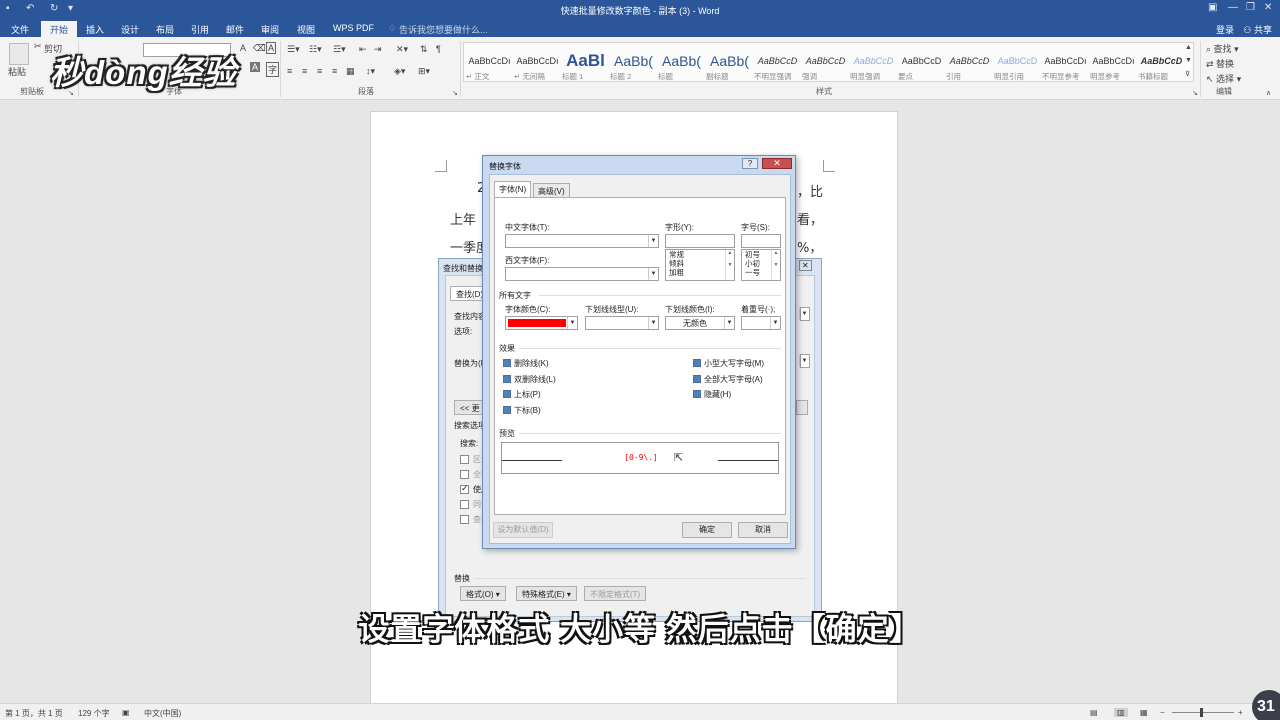 Image resolution: width=1280 pixels, height=720 pixels. Describe the element at coordinates (162, 713) in the screenshot. I see `language-indicator: 中文(中国)` at that location.